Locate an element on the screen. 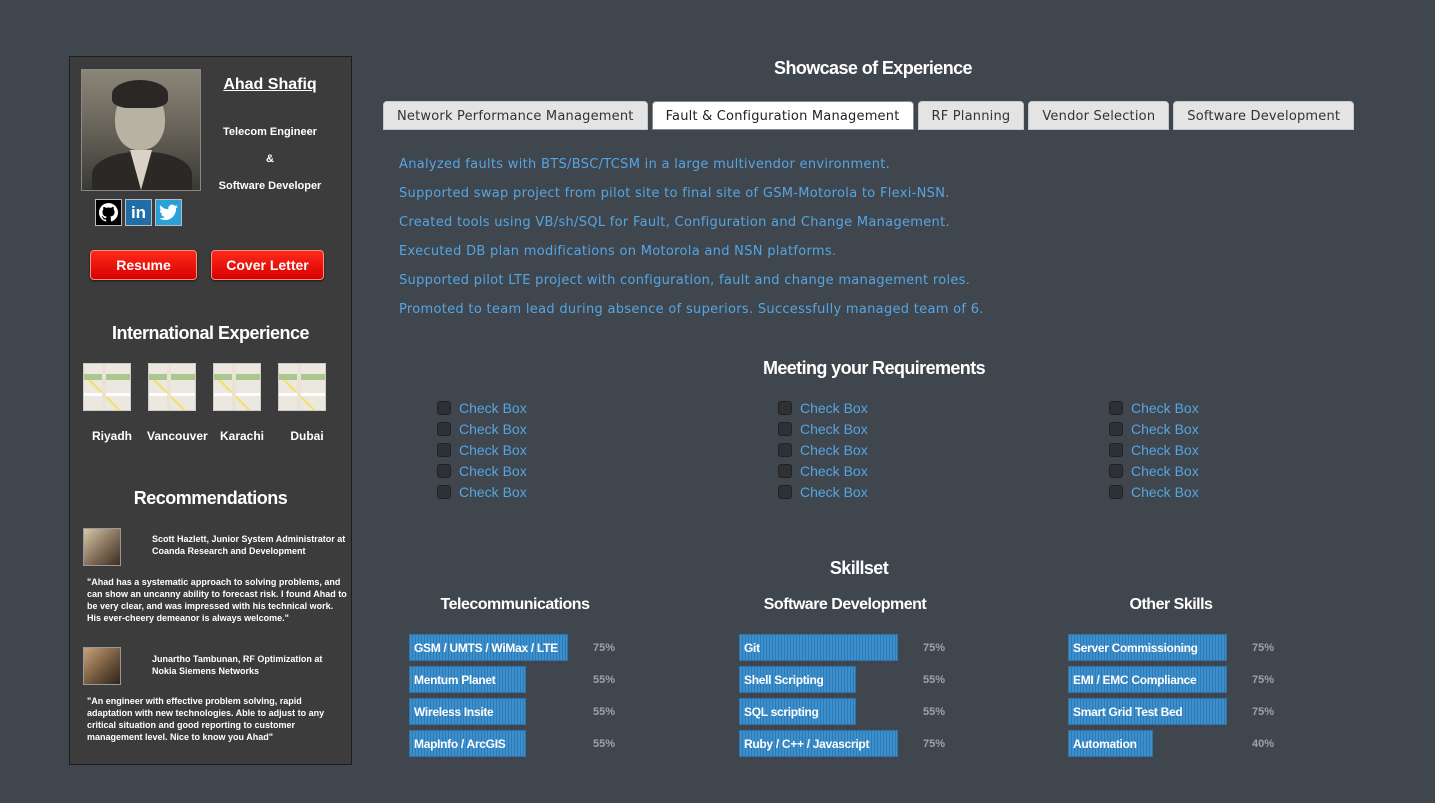 The image size is (1435, 803). tab-fault-configuration: Fault & Configuration Management is located at coordinates (782, 115).